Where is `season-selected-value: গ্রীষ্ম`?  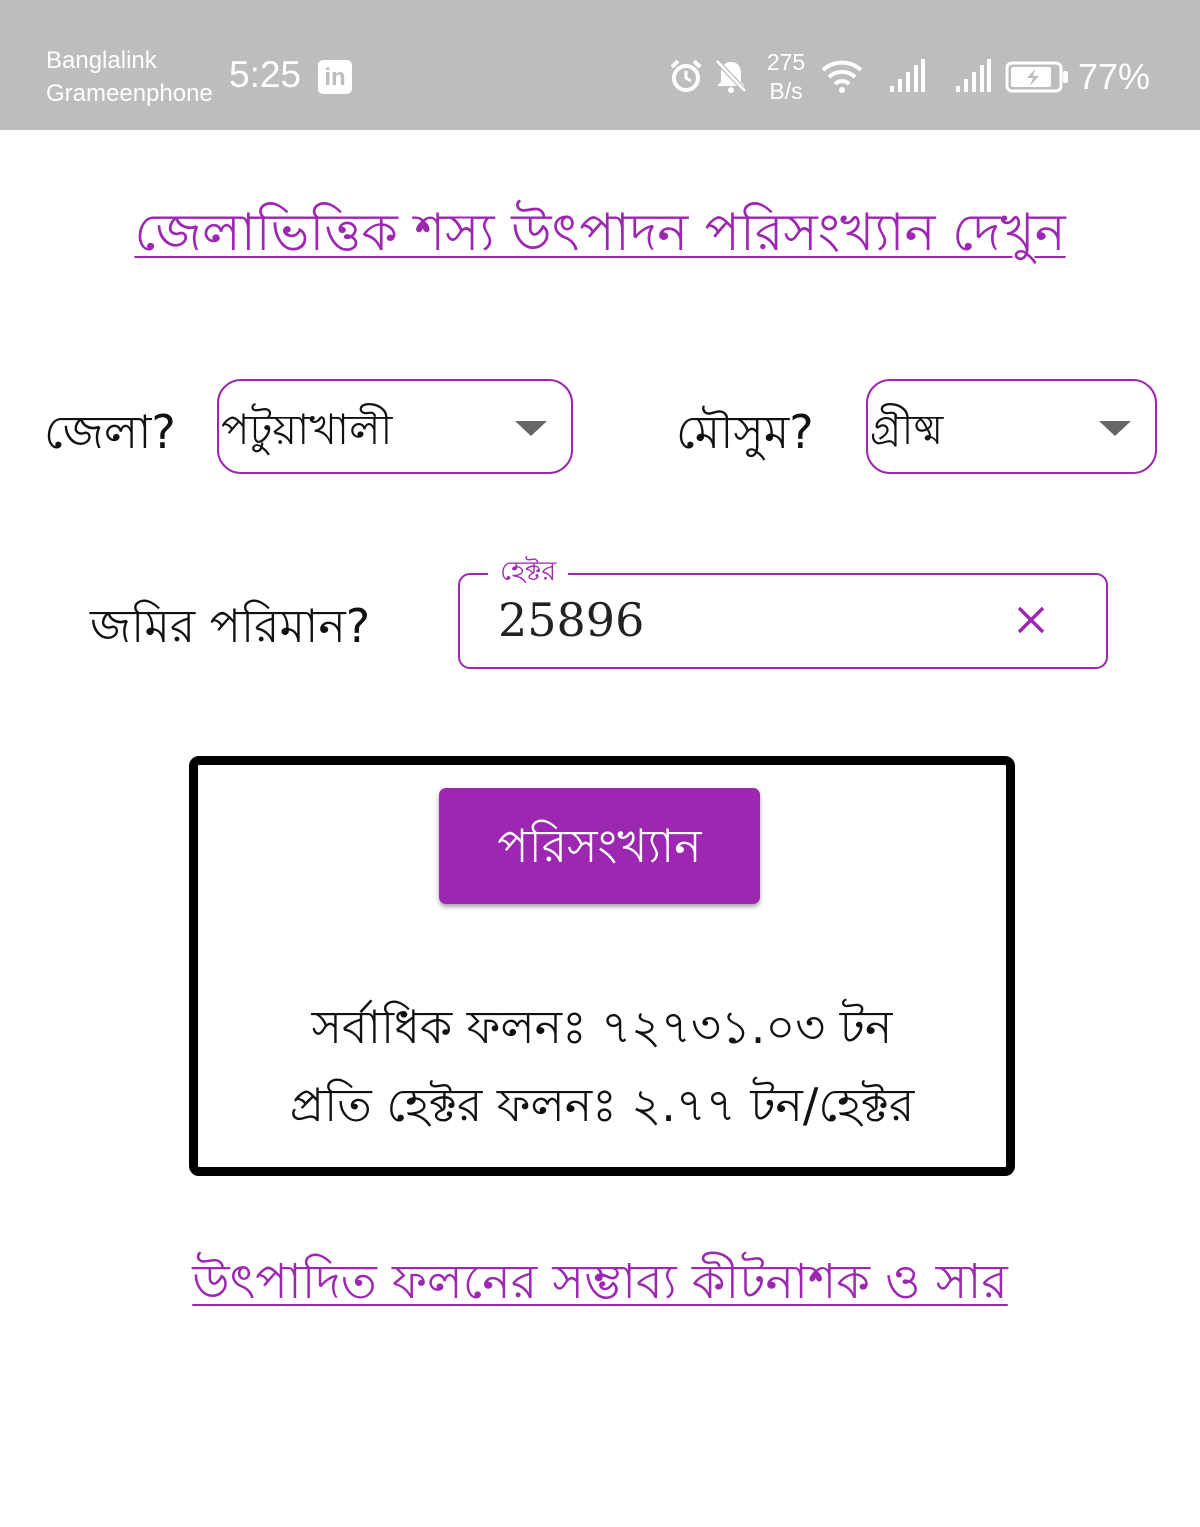 season-selected-value: গ্রীষ্ম is located at coordinates (907, 429).